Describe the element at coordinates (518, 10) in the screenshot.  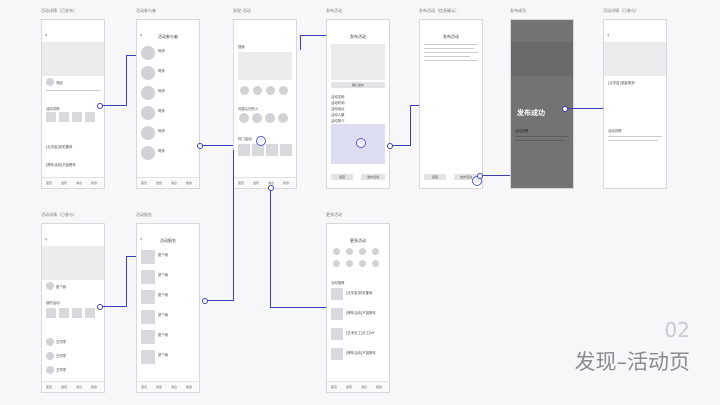
I see `screen-caption: 发布成功` at that location.